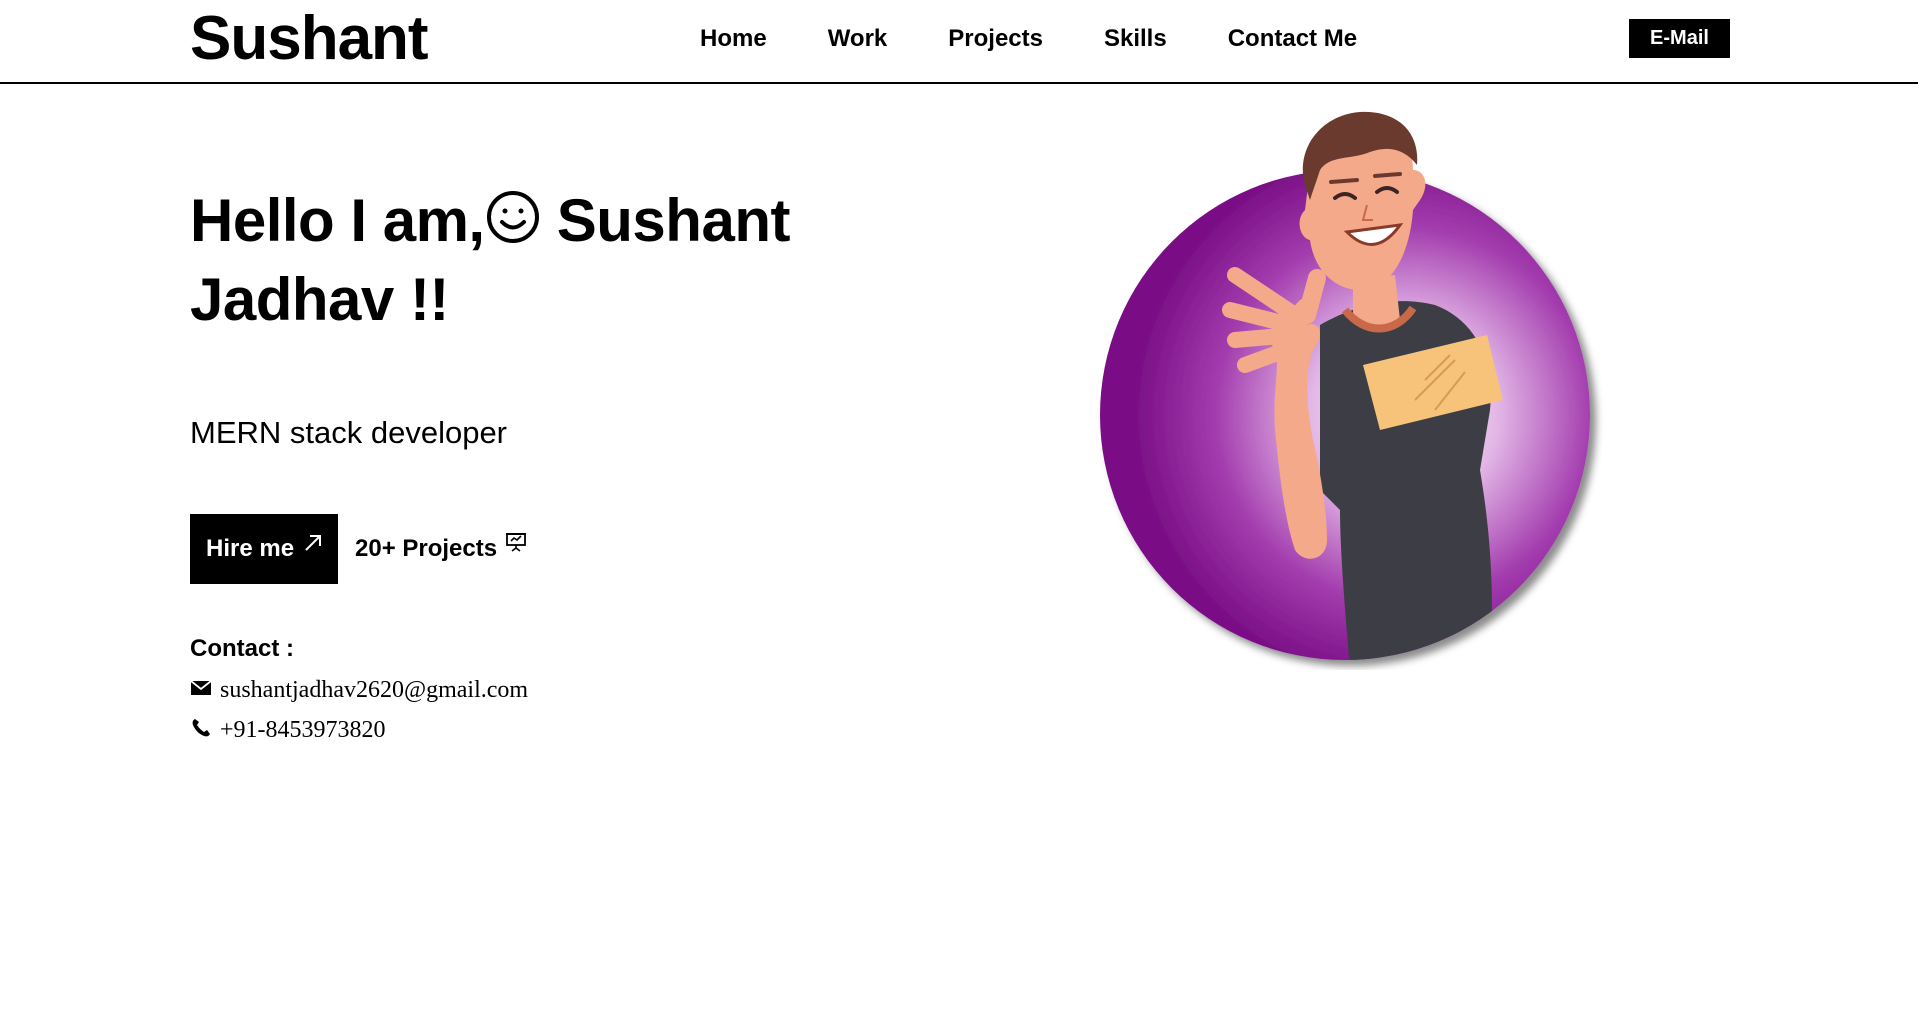 The height and width of the screenshot is (1022, 1918). What do you see at coordinates (673, 220) in the screenshot?
I see `name-part1: Sushant` at bounding box center [673, 220].